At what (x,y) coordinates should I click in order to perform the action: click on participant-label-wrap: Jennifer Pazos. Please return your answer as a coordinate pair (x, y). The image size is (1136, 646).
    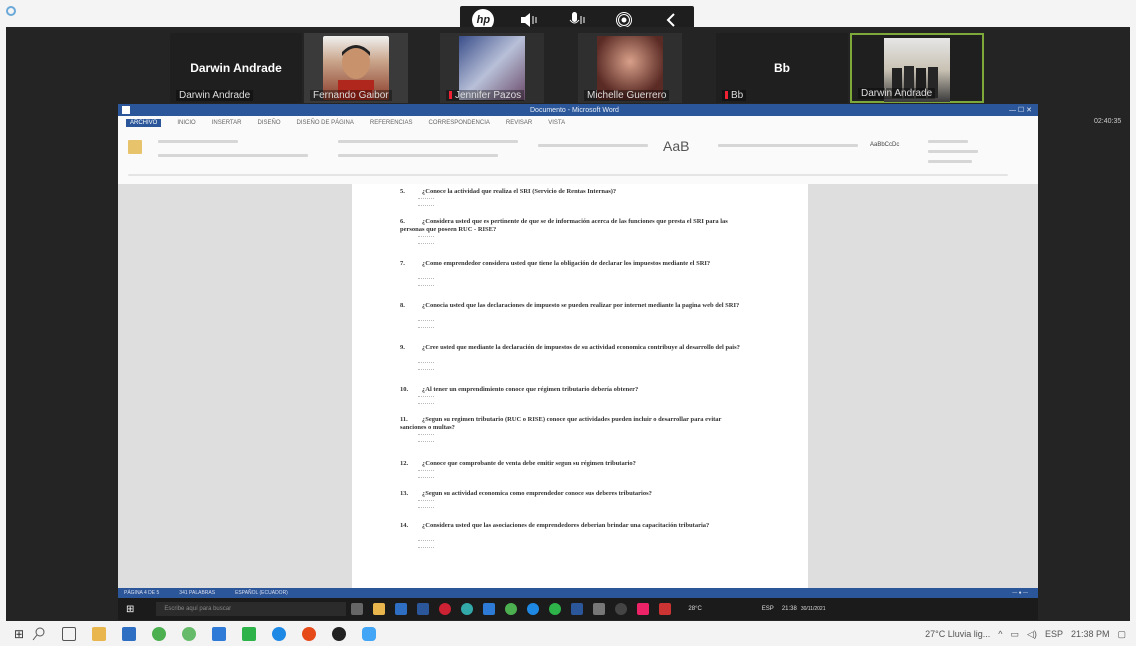
    Looking at the image, I should click on (485, 95).